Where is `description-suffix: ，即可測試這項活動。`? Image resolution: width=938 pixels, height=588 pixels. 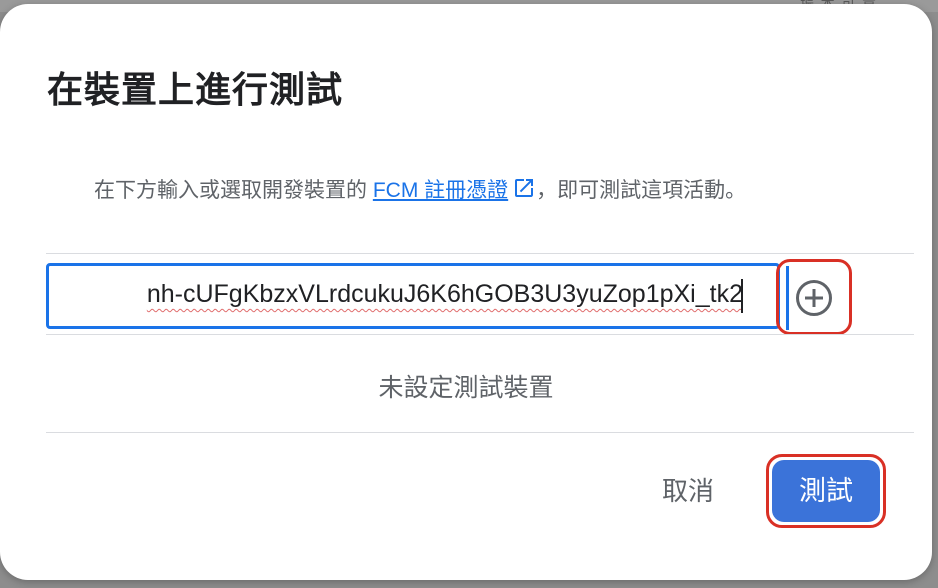 description-suffix: ，即可測試這項活動。 is located at coordinates (641, 190).